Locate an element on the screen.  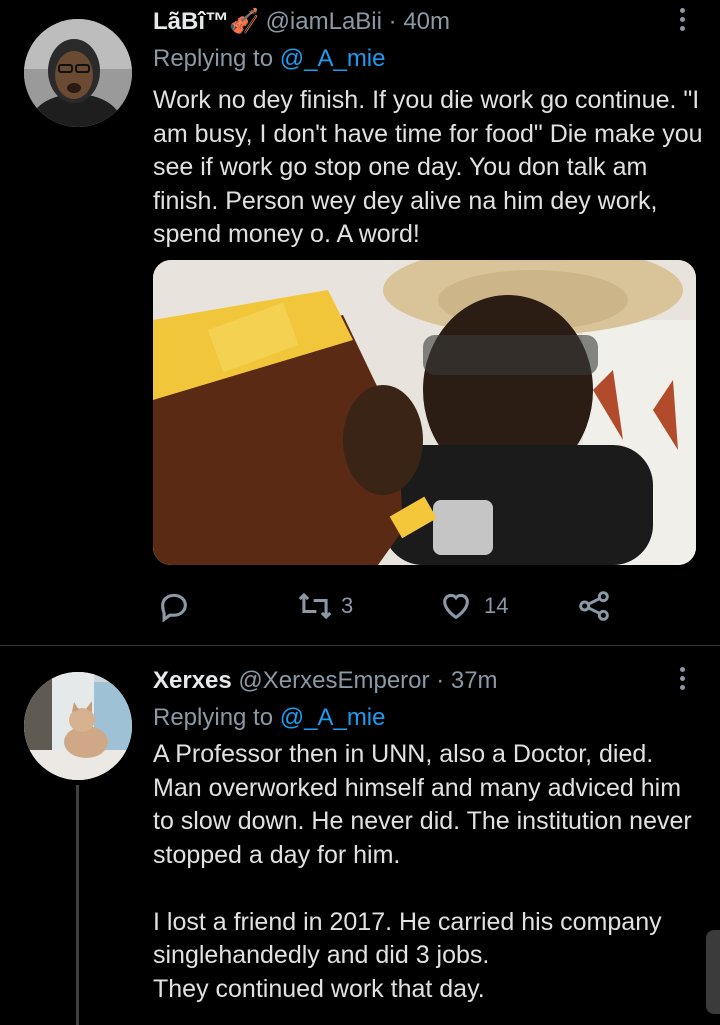
retweet-count: 3 is located at coordinates (347, 605).